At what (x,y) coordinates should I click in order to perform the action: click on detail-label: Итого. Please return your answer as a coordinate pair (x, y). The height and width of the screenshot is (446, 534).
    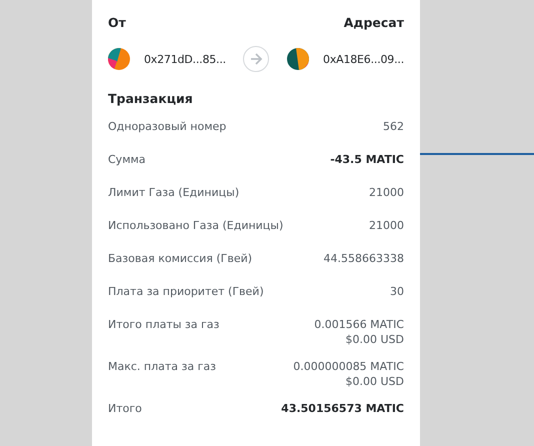
    Looking at the image, I should click on (125, 408).